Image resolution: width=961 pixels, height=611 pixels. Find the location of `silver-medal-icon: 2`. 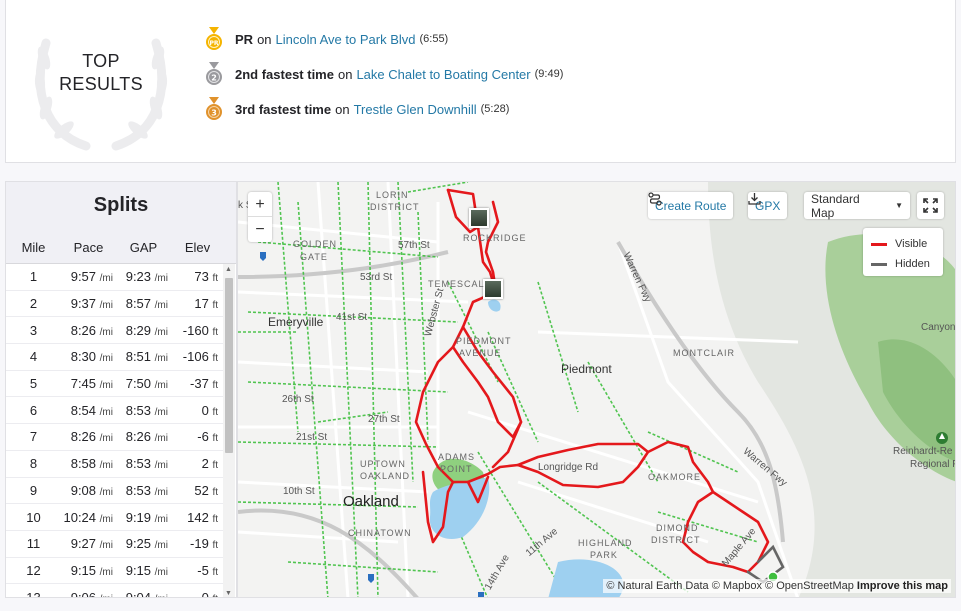

silver-medal-icon: 2 is located at coordinates (214, 73).